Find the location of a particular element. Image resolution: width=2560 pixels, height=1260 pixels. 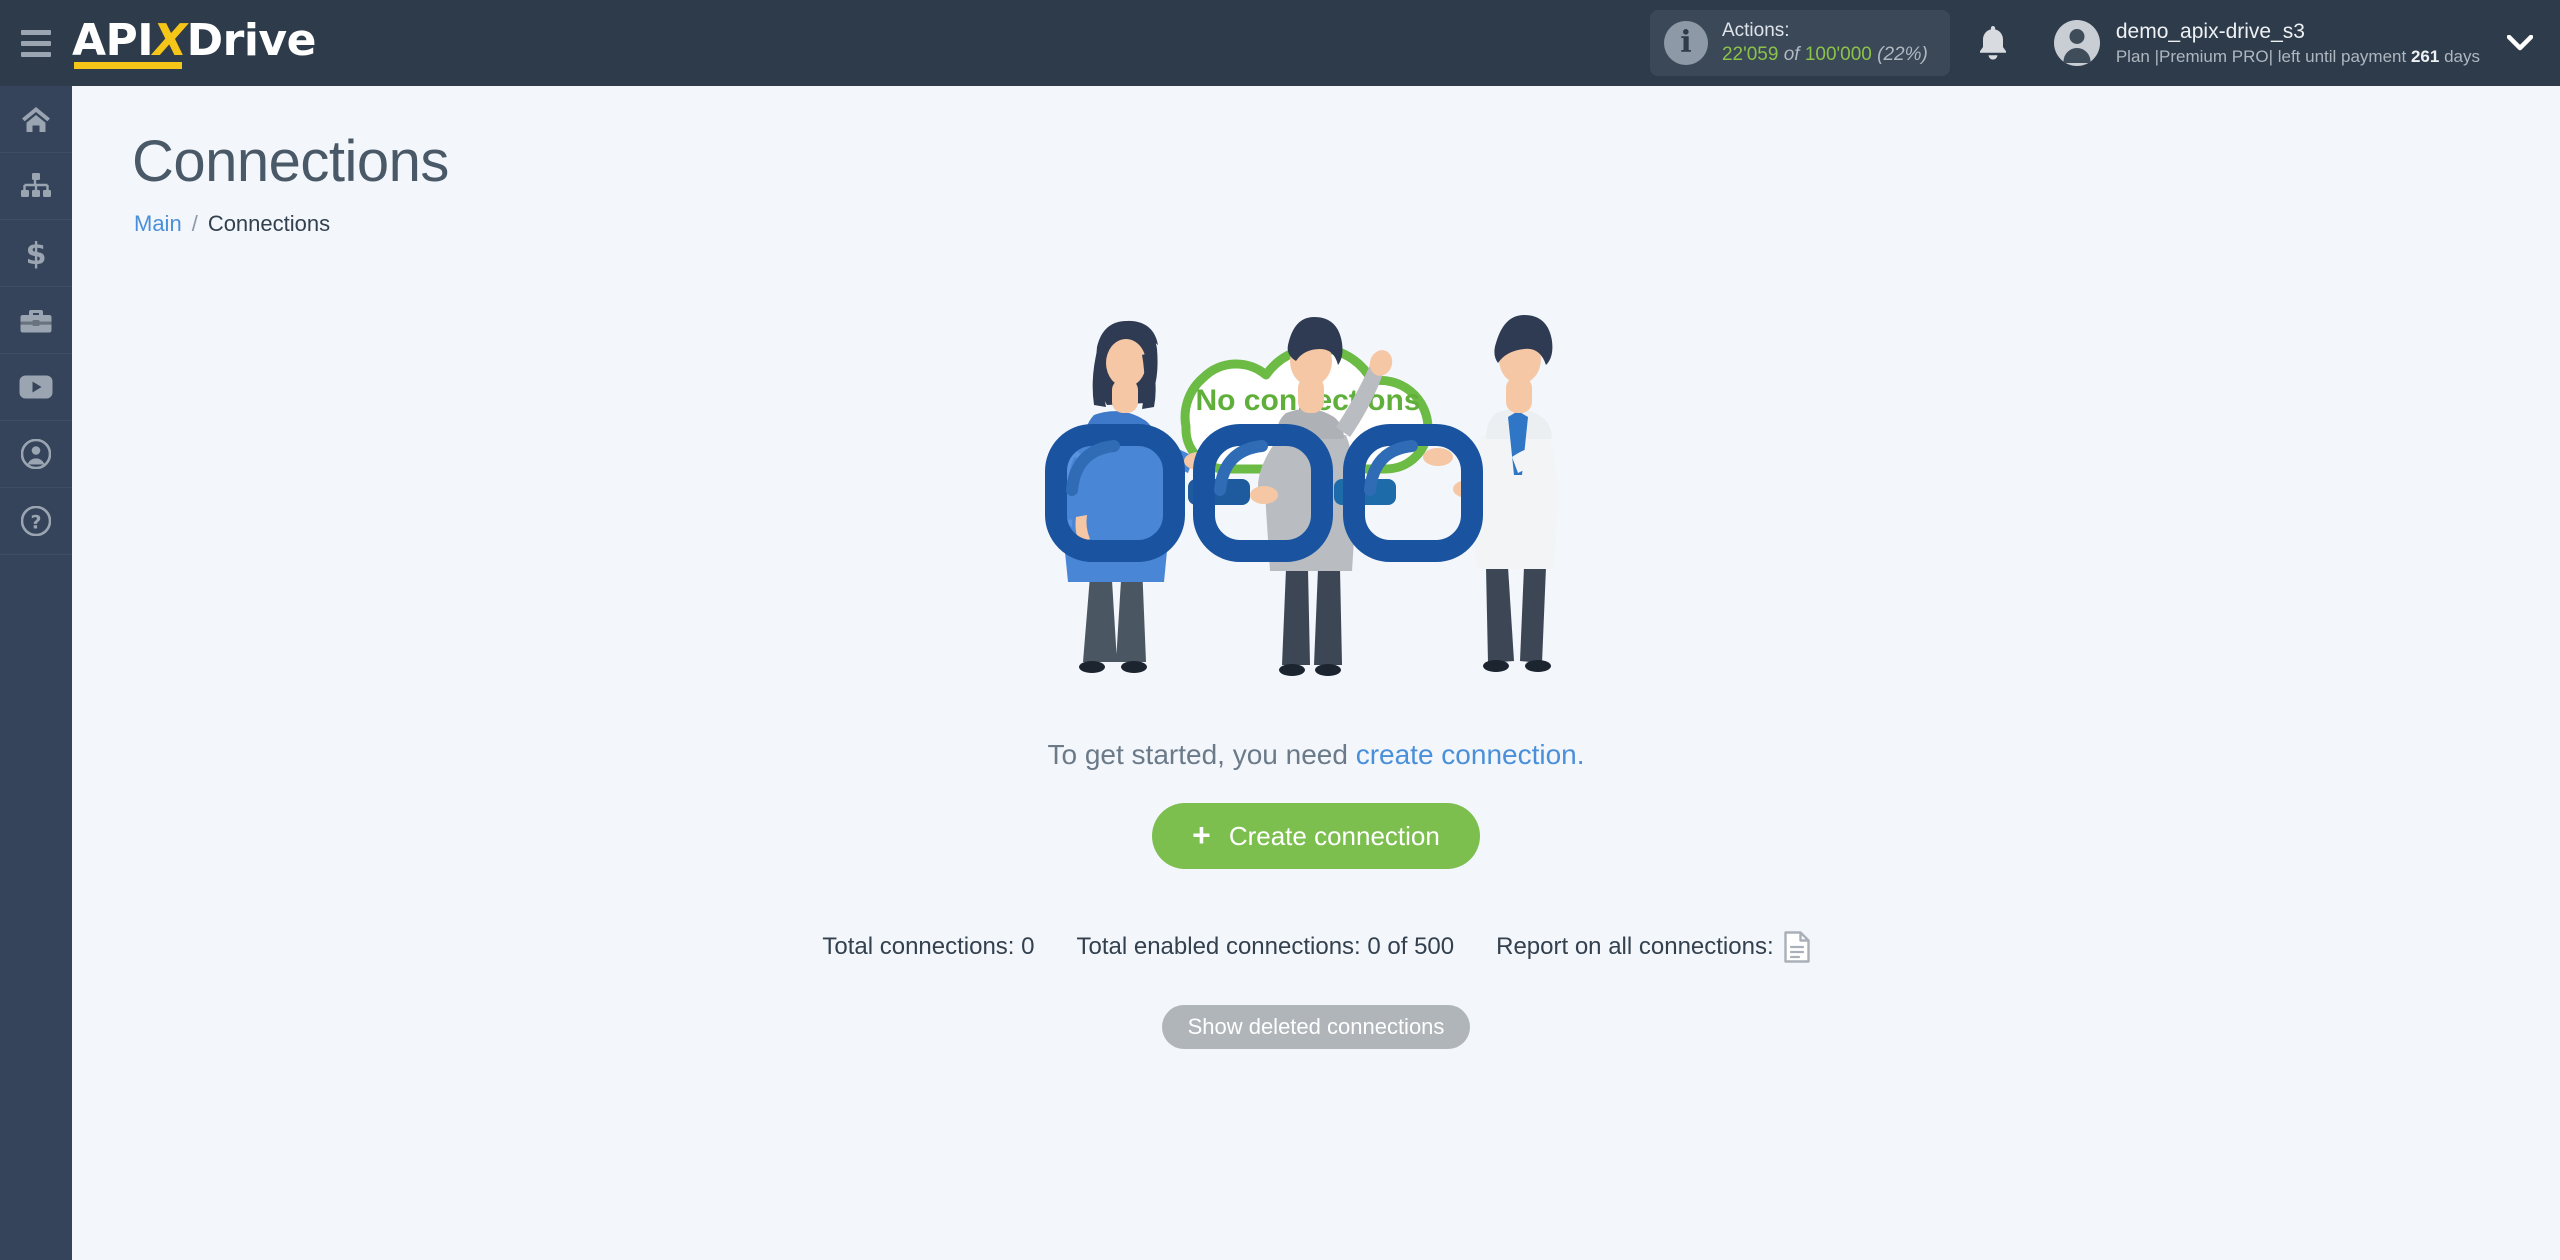

brand-api: API is located at coordinates (113, 40).